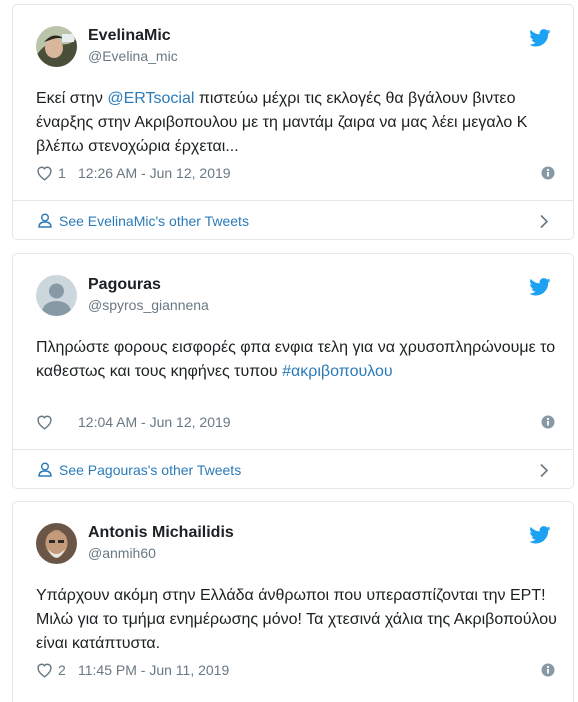 This screenshot has height=702, width=578. I want to click on see-other-tweets-label: See EvelinaMic's other Tweets, so click(154, 221).